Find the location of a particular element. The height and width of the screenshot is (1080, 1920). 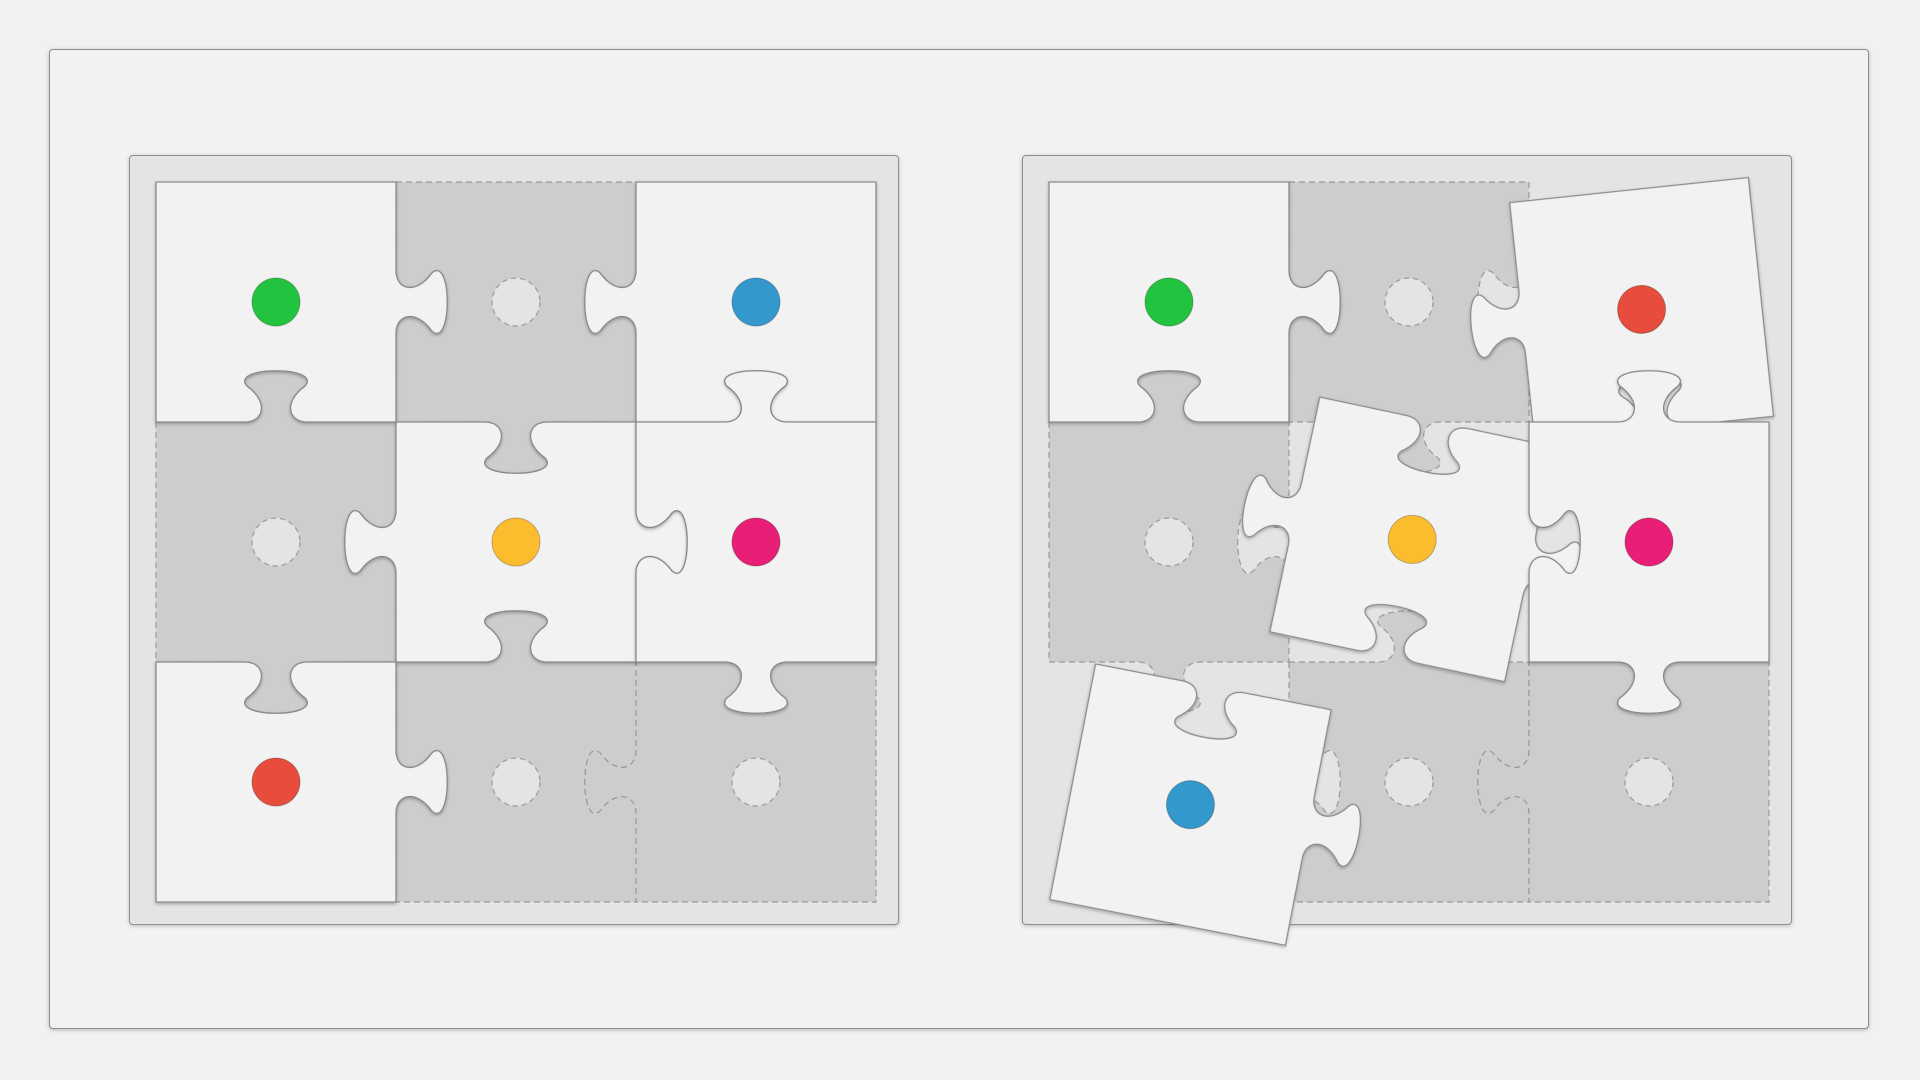

red-marker-dot is located at coordinates (276, 782).